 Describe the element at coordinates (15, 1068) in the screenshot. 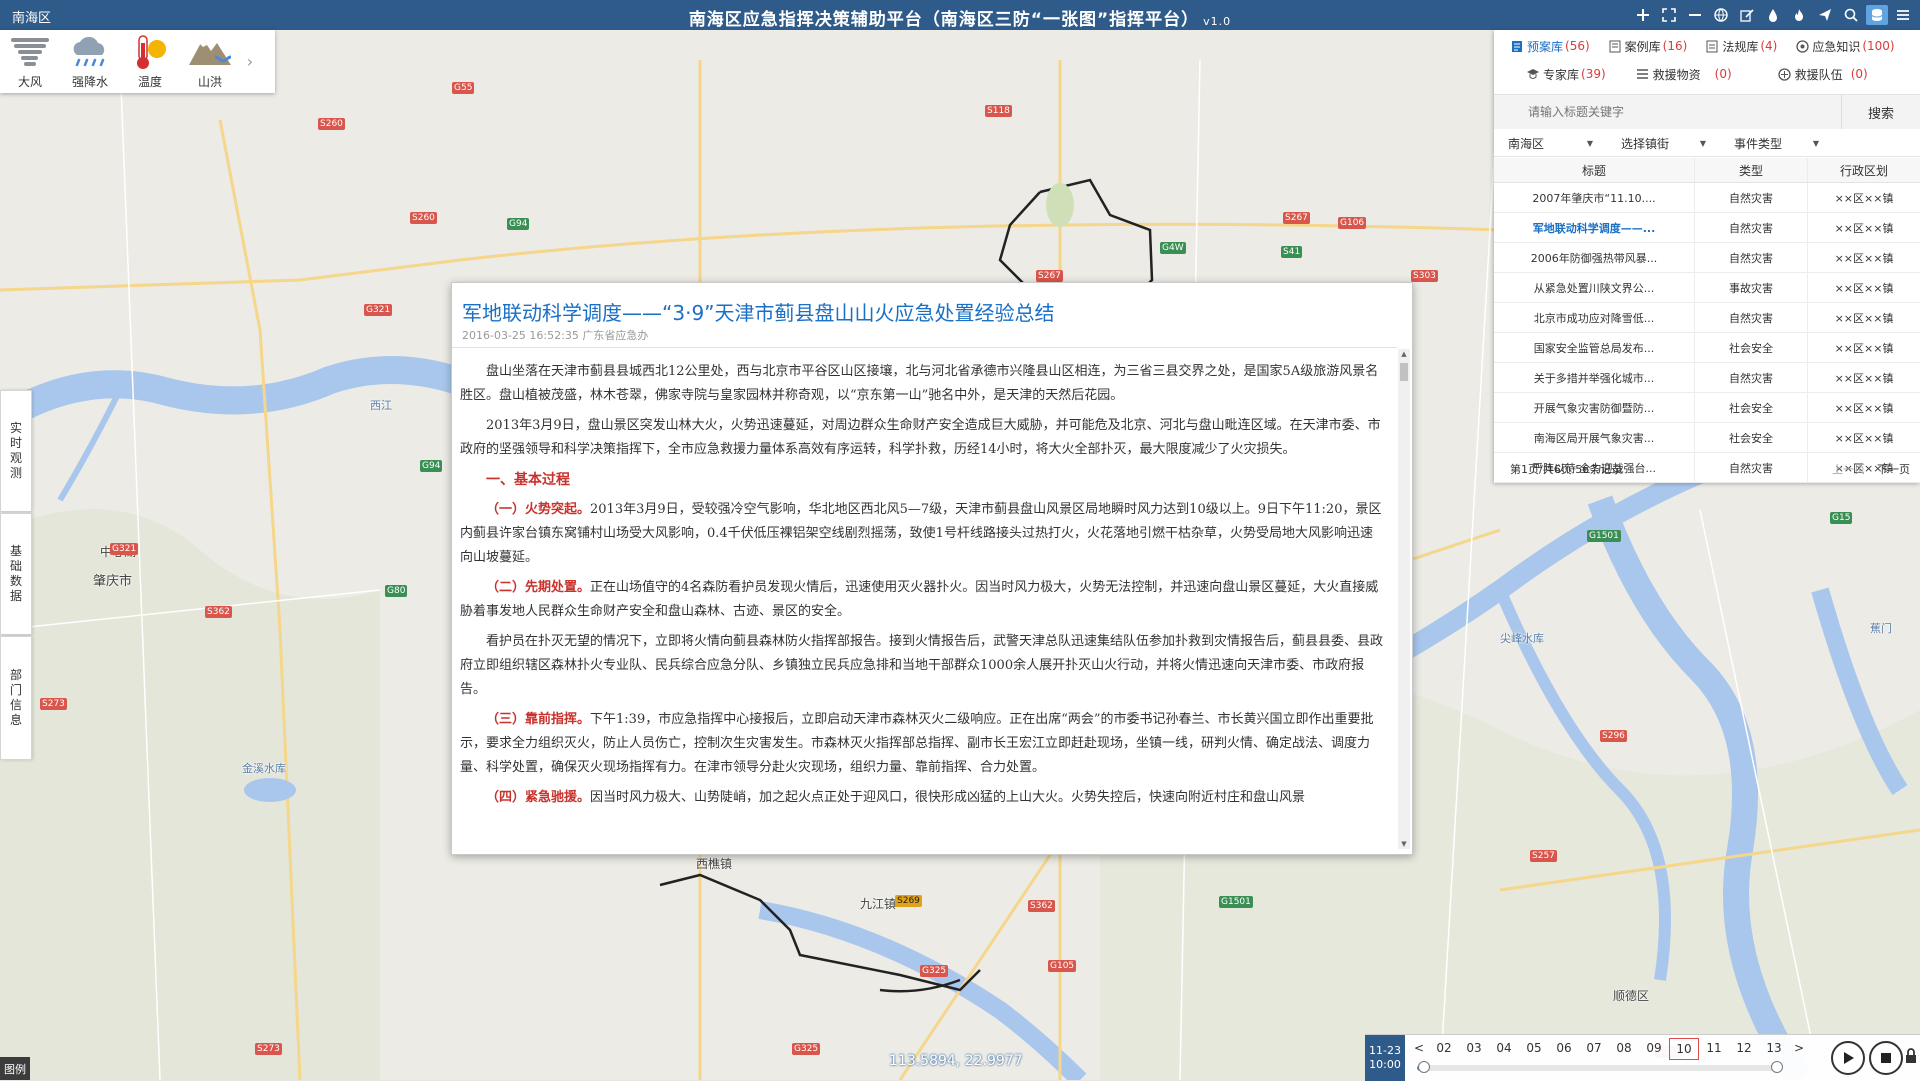

I see `legend-button: 图例` at that location.